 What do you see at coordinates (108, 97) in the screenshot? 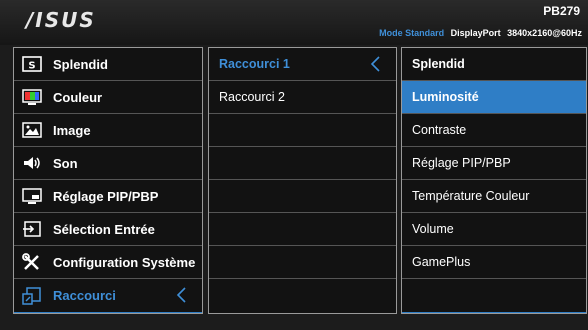
I see `menu-item-couleur: Couleur` at bounding box center [108, 97].